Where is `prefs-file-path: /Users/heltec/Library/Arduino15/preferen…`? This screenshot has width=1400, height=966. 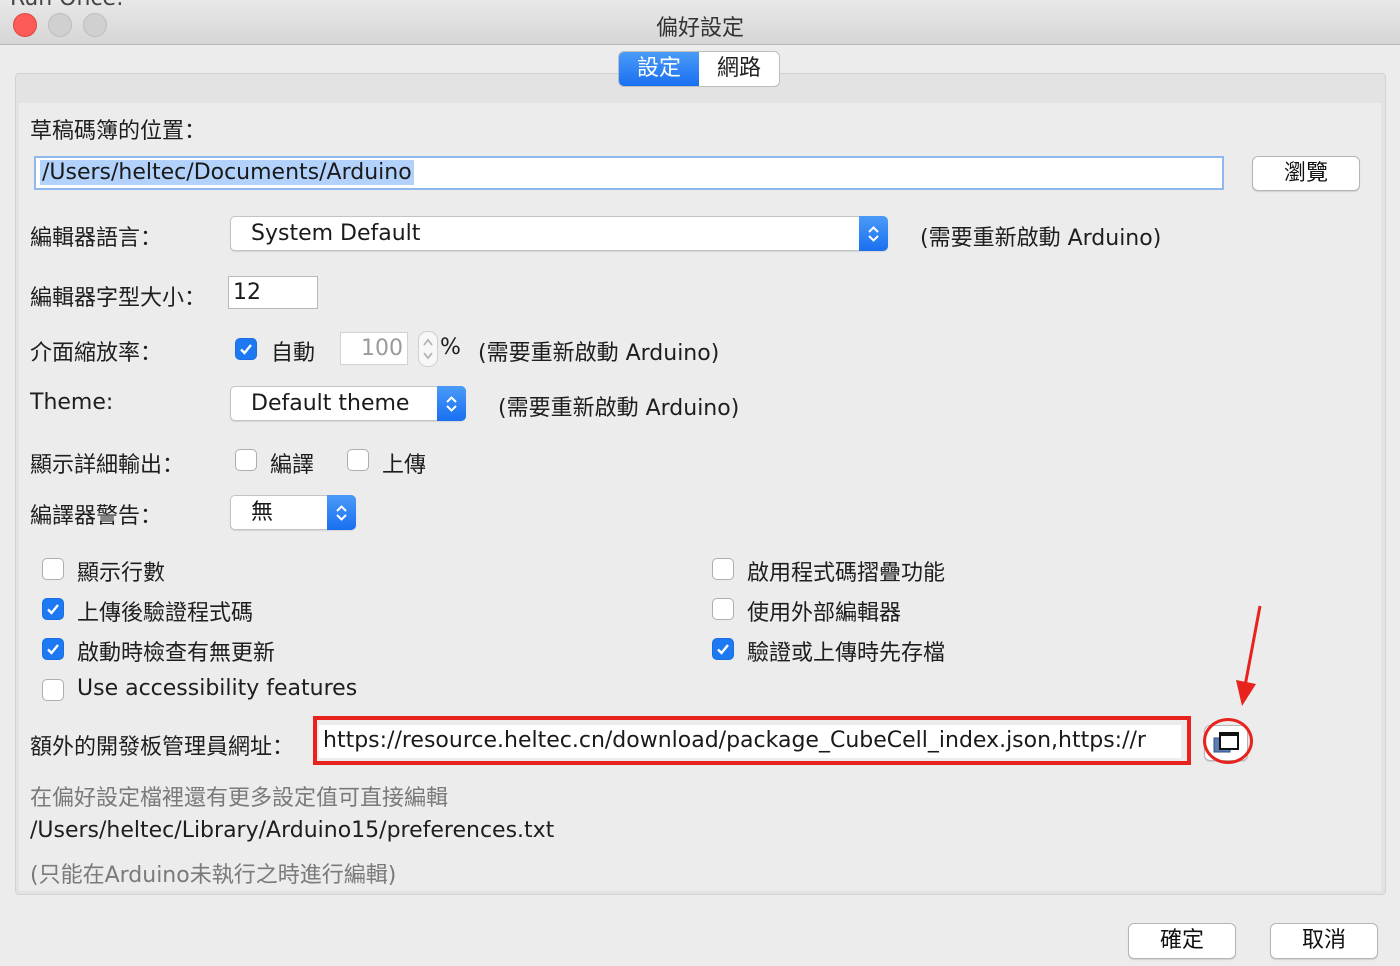
prefs-file-path: /Users/heltec/Library/Arduino15/preferen… is located at coordinates (292, 830).